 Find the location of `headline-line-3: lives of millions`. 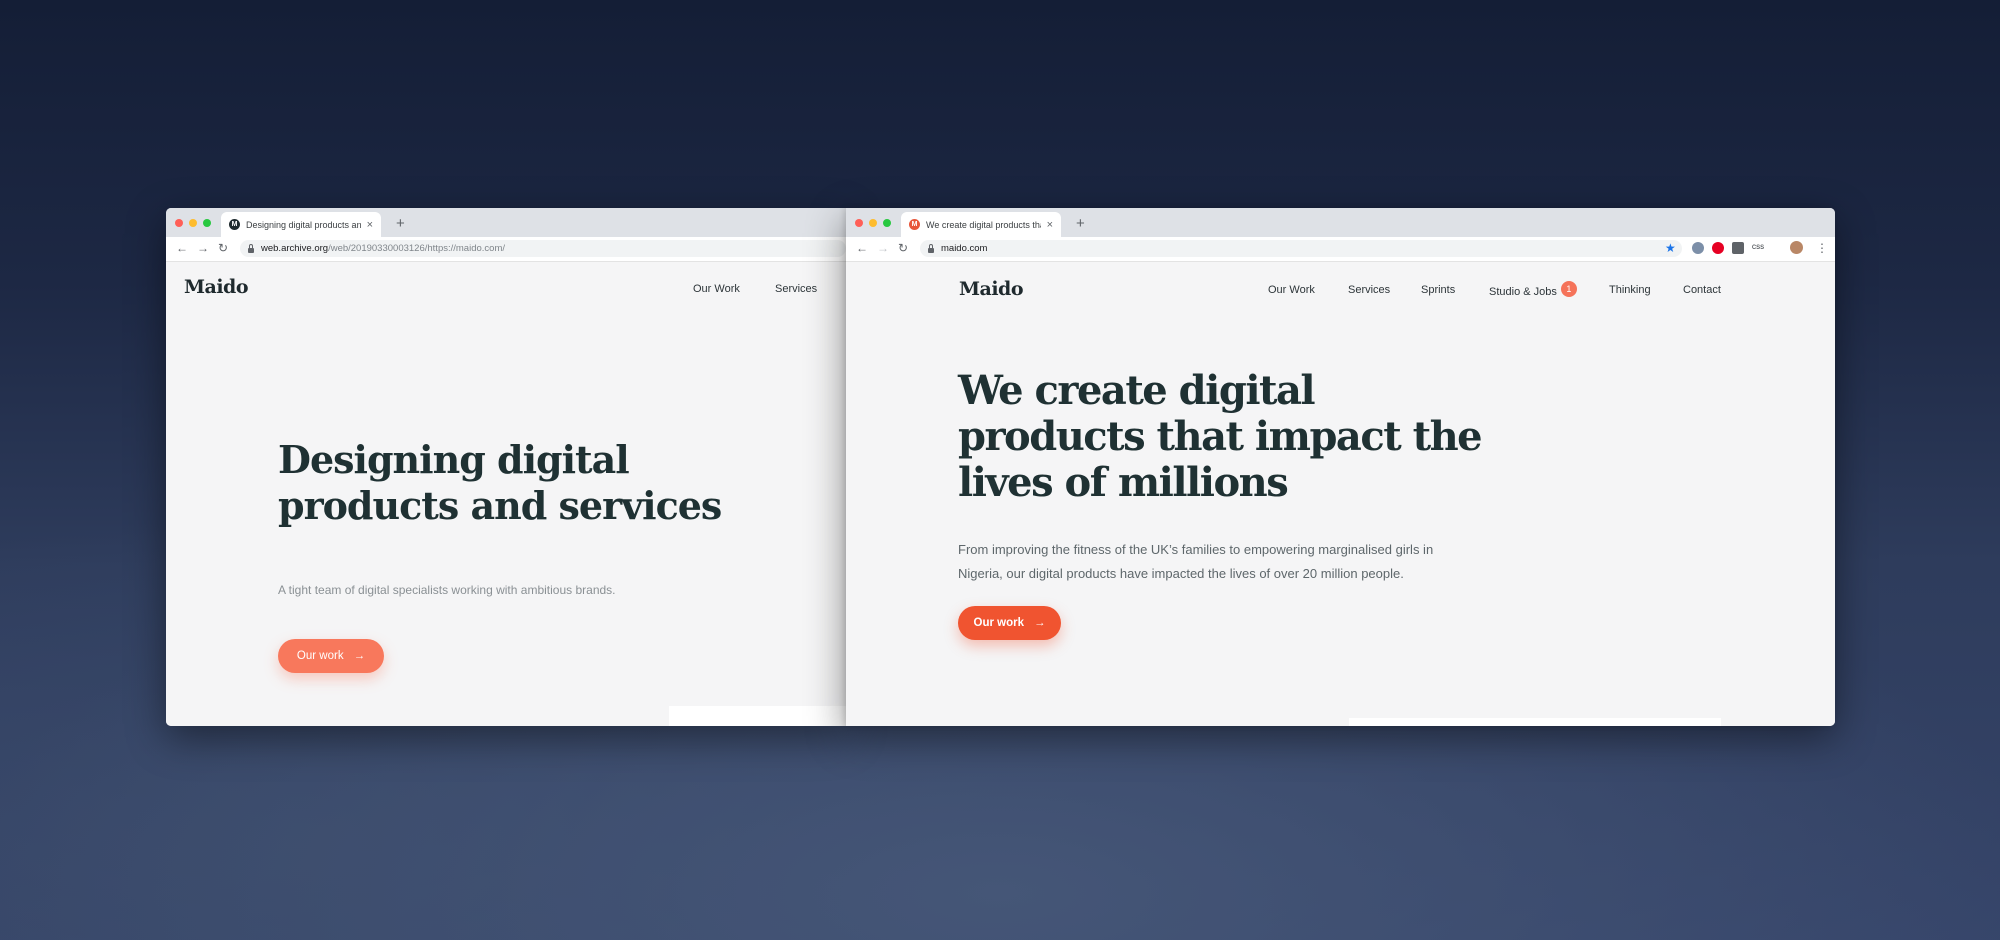

headline-line-3: lives of millions is located at coordinates (1123, 482).